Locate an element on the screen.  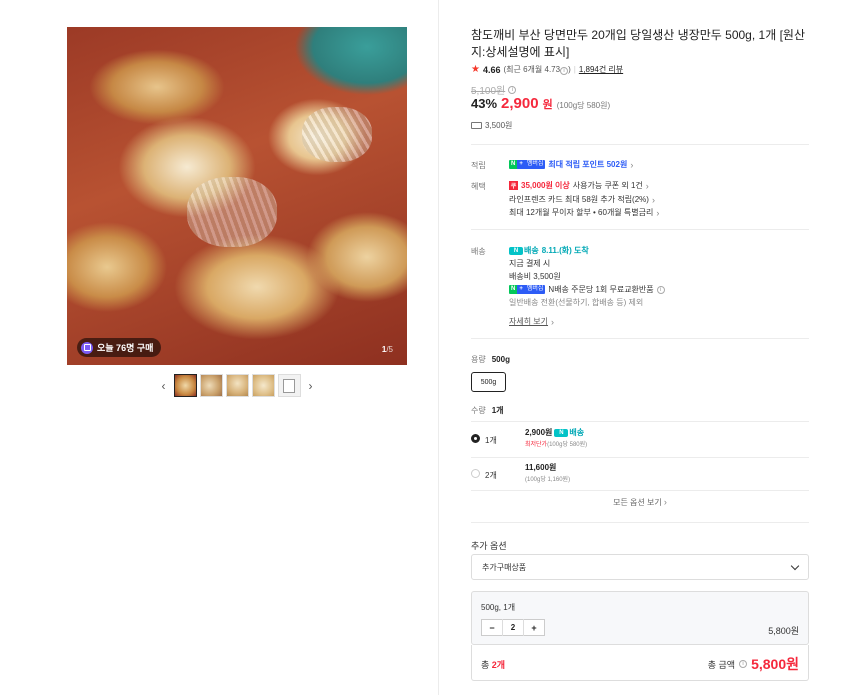
total-amount-value: 5,800원 is located at coordinates (775, 664).